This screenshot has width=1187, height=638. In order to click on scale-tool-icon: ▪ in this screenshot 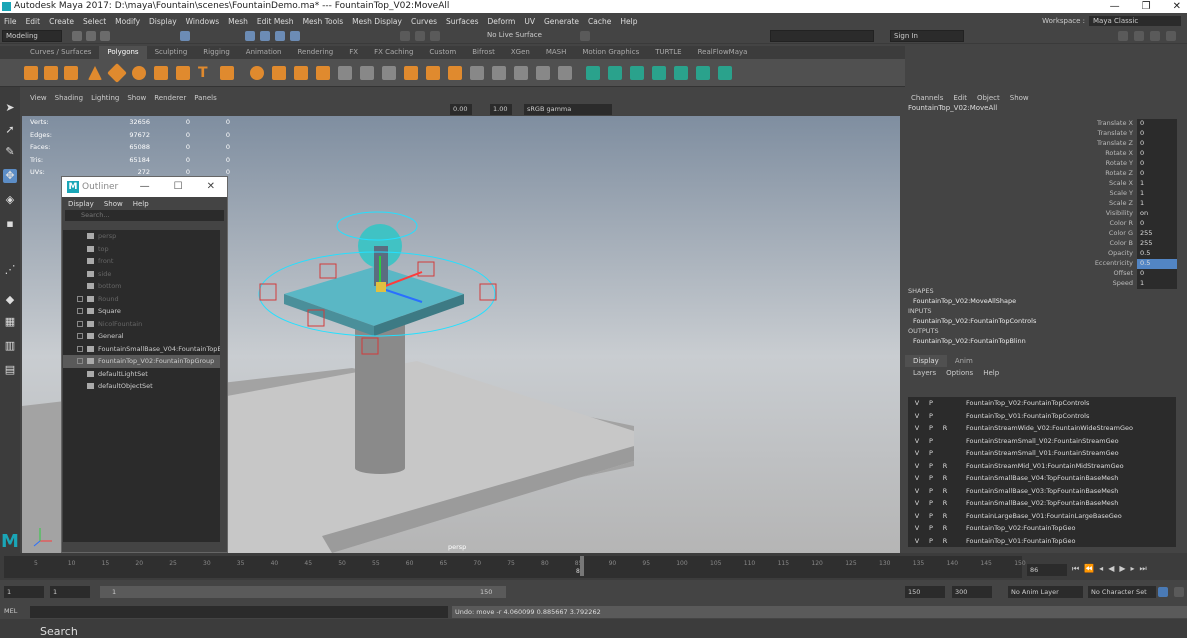, I will do `click(10, 224)`.